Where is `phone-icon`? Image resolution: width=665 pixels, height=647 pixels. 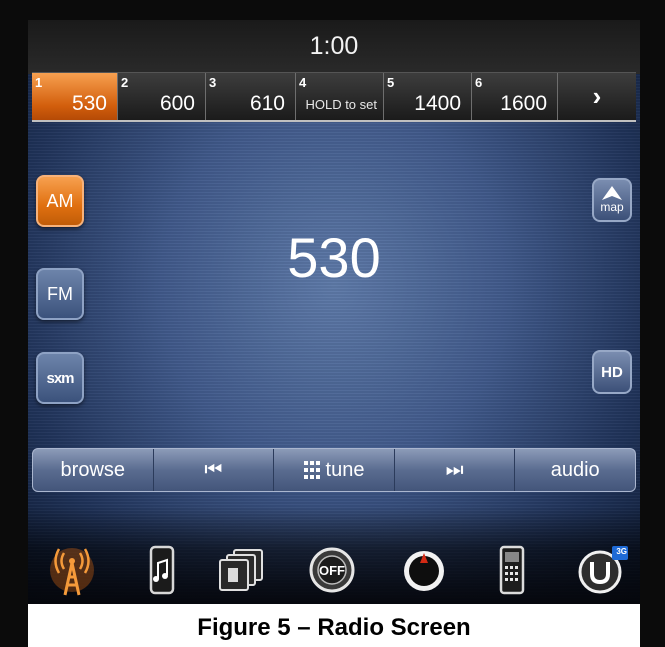 phone-icon is located at coordinates (512, 570).